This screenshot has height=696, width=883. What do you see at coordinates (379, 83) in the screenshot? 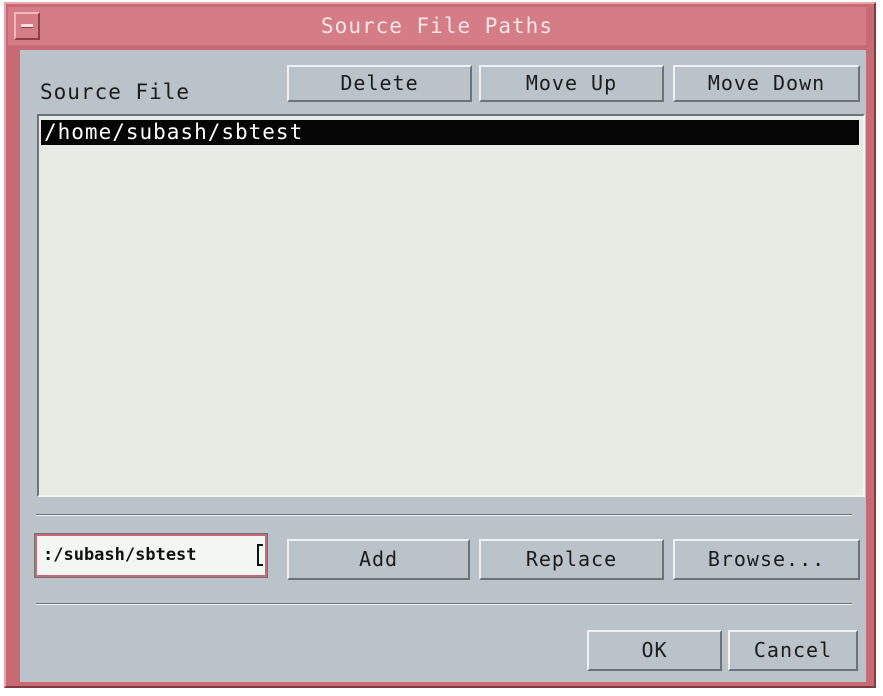
I see `delete-button: Delete` at bounding box center [379, 83].